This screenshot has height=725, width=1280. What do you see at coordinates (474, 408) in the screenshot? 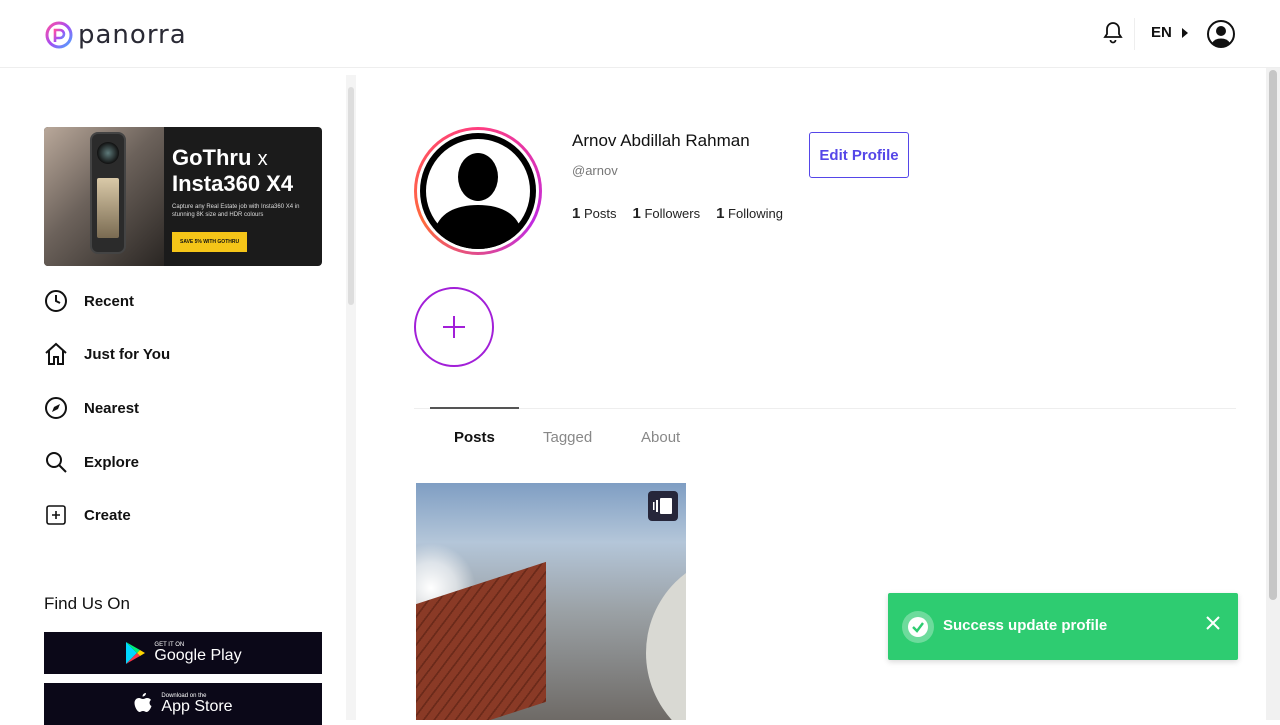
I see `active-tab-indicator` at bounding box center [474, 408].